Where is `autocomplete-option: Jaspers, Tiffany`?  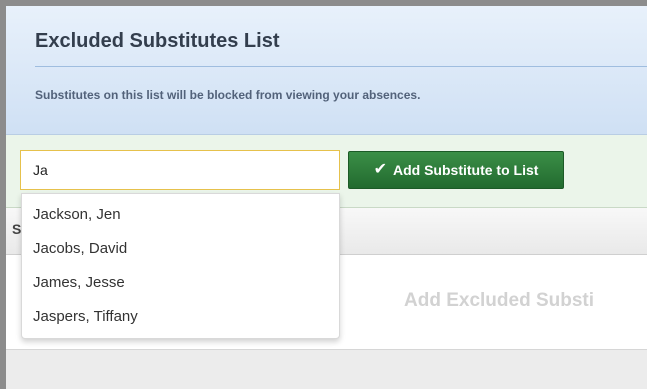 autocomplete-option: Jaspers, Tiffany is located at coordinates (180, 317).